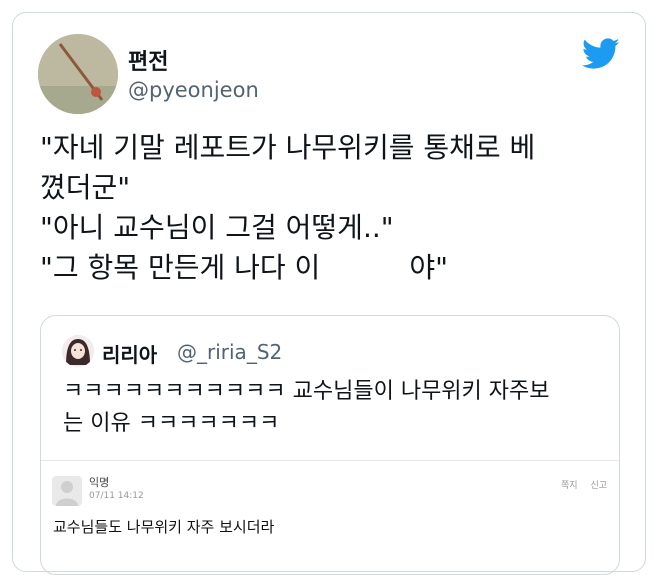 This screenshot has height=575, width=658. What do you see at coordinates (116, 496) in the screenshot?
I see `embedded-date: 07/11 14:12` at bounding box center [116, 496].